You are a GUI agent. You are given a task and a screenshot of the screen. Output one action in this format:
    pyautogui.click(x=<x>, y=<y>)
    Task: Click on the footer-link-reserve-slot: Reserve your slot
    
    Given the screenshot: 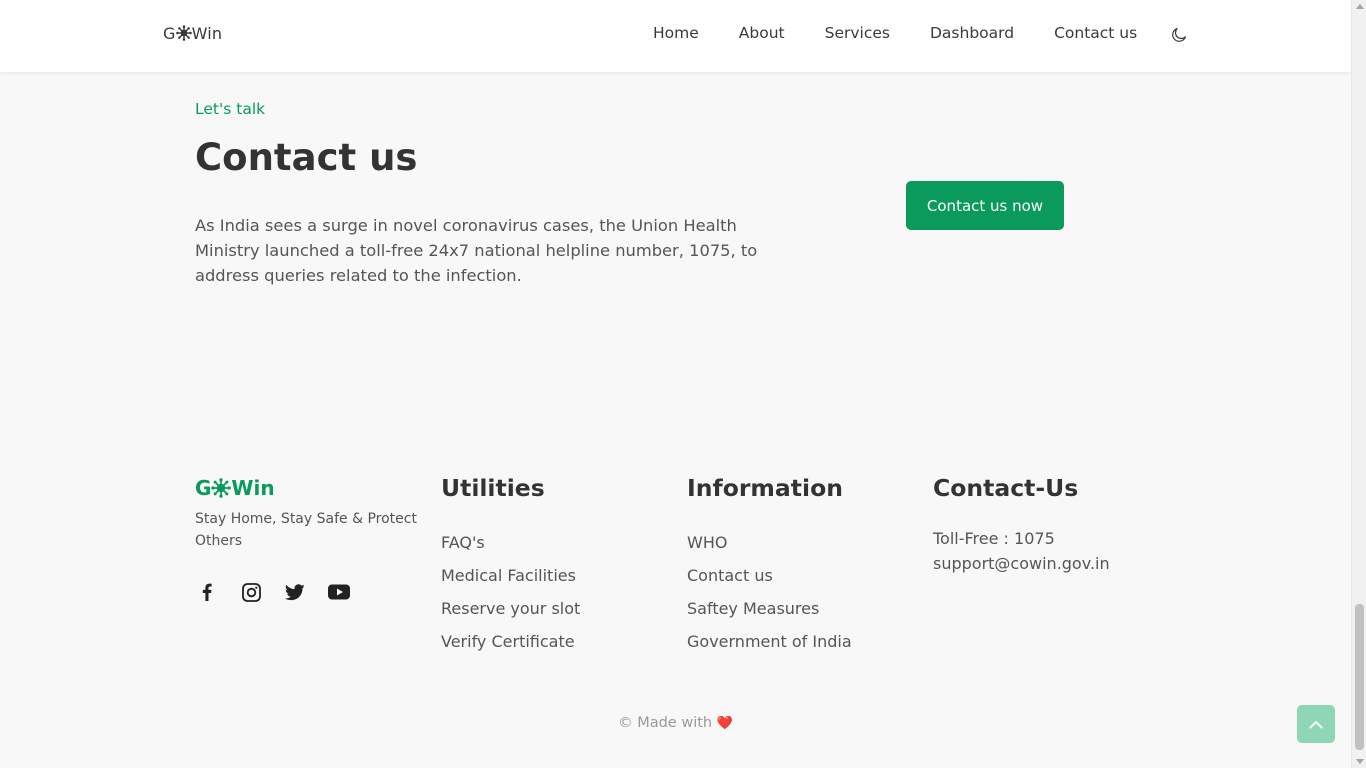 What is the action you would take?
    pyautogui.click(x=510, y=608)
    